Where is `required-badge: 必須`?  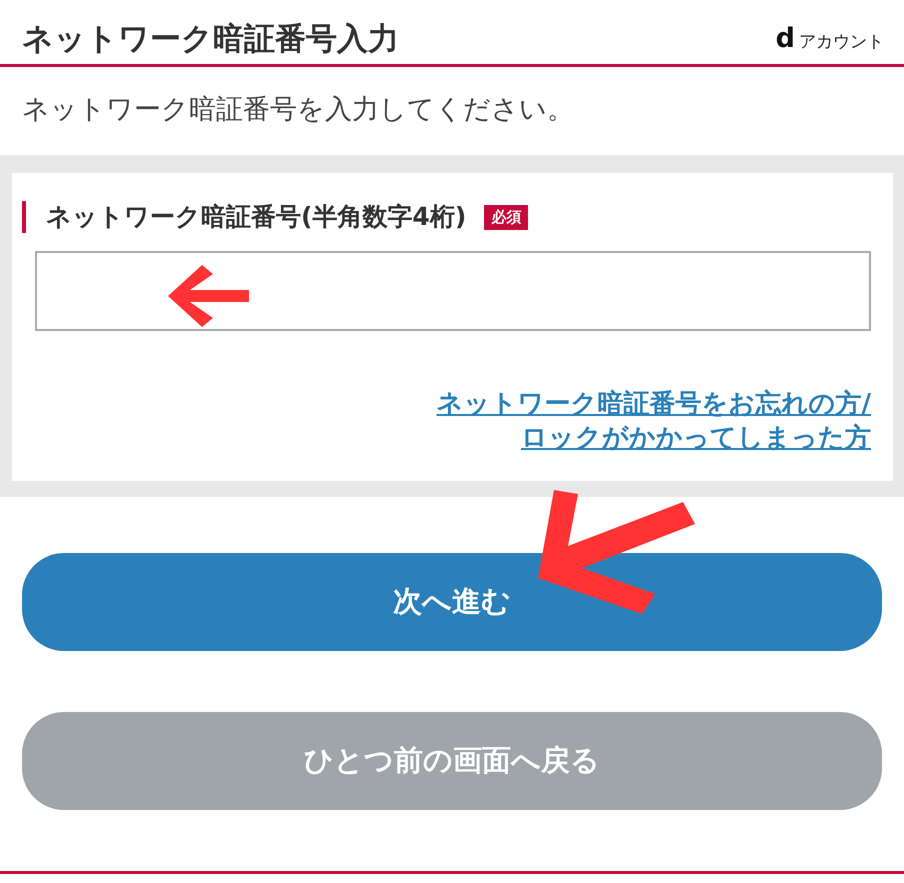
required-badge: 必須 is located at coordinates (506, 217).